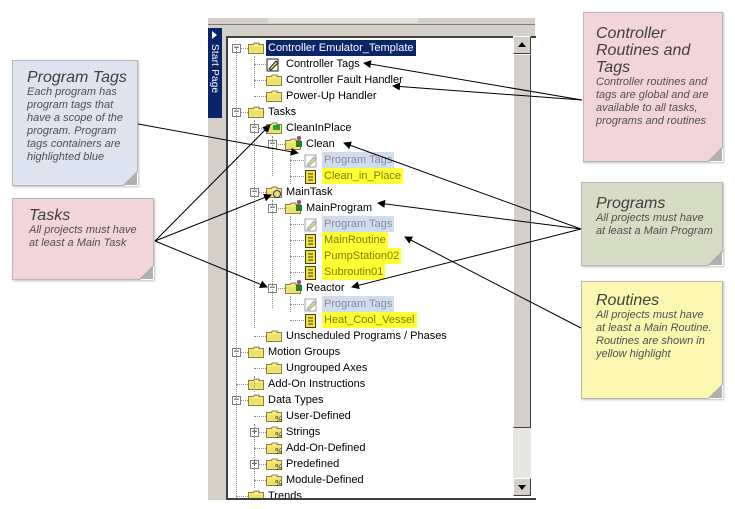  What do you see at coordinates (212, 183) in the screenshot?
I see `arrow-tasks-to-cleaninplace` at bounding box center [212, 183].